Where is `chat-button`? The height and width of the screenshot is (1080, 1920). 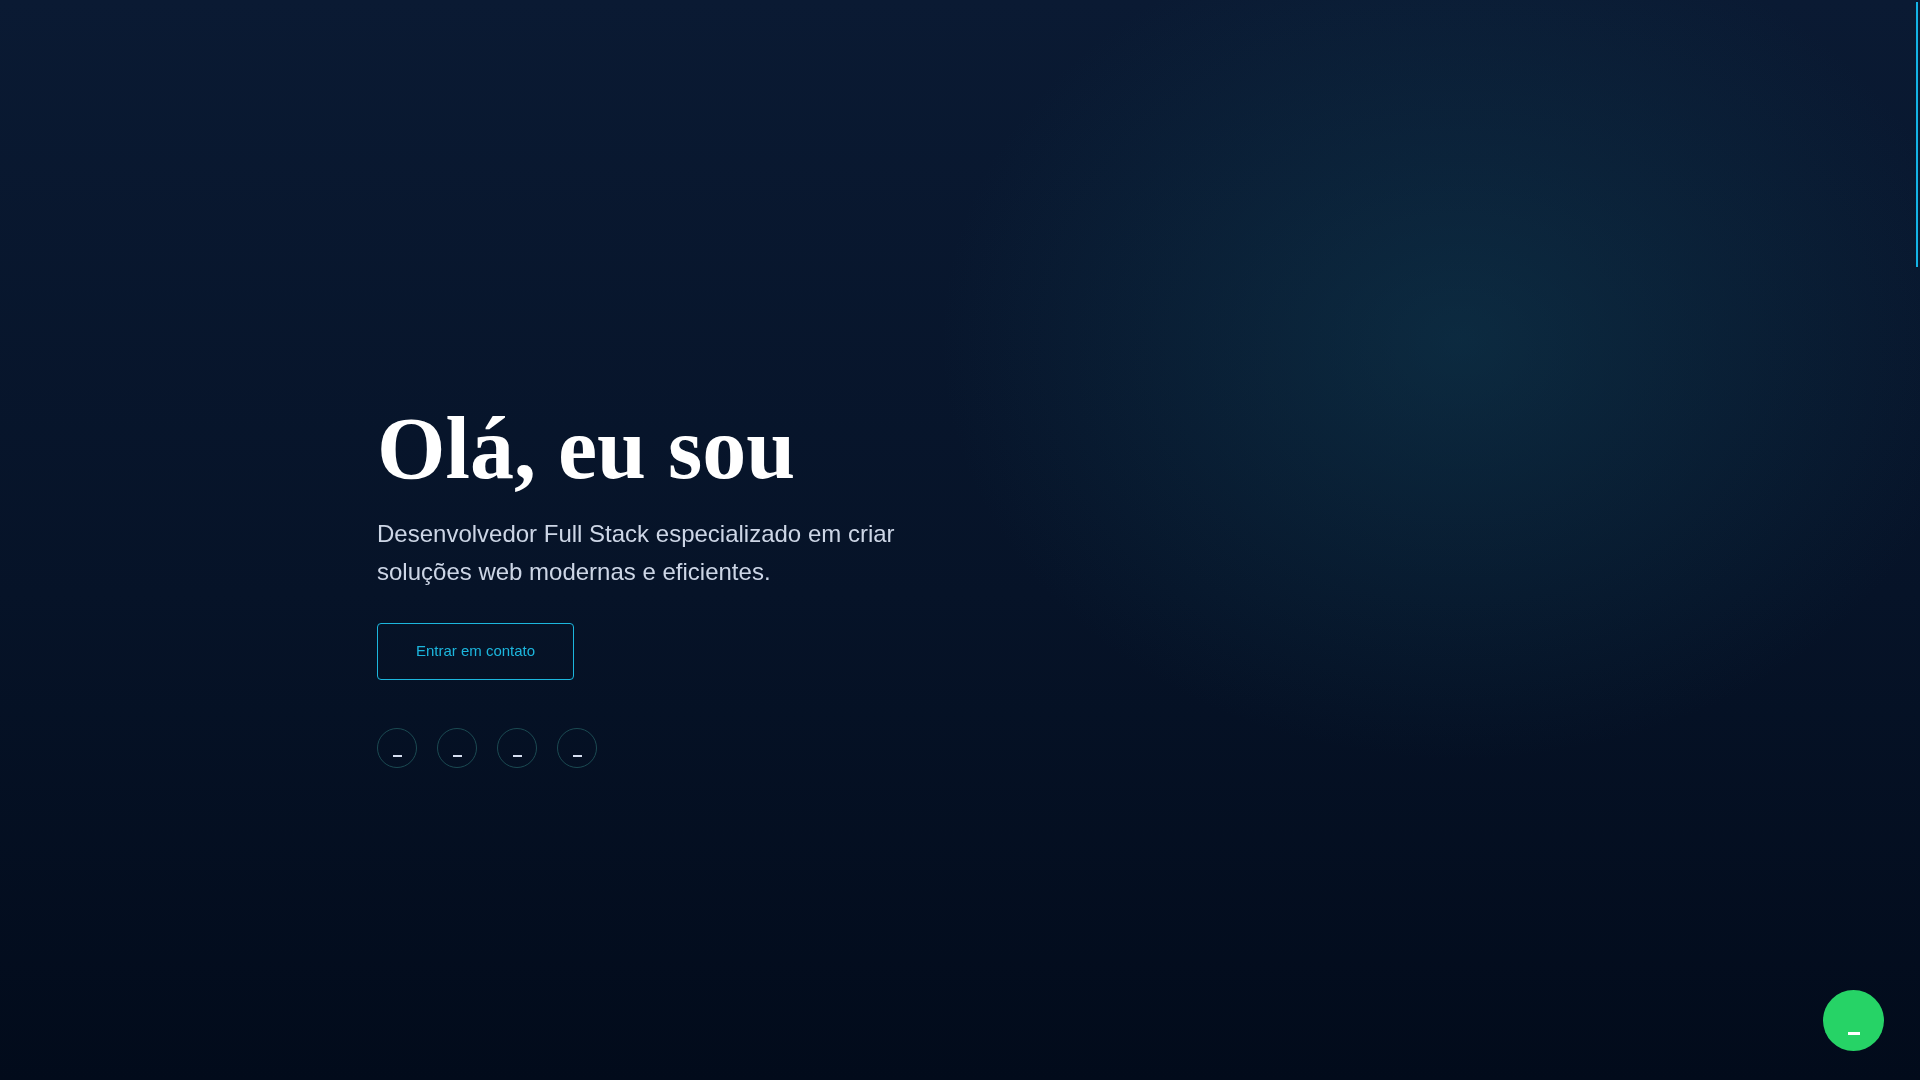
chat-button is located at coordinates (1853, 1020).